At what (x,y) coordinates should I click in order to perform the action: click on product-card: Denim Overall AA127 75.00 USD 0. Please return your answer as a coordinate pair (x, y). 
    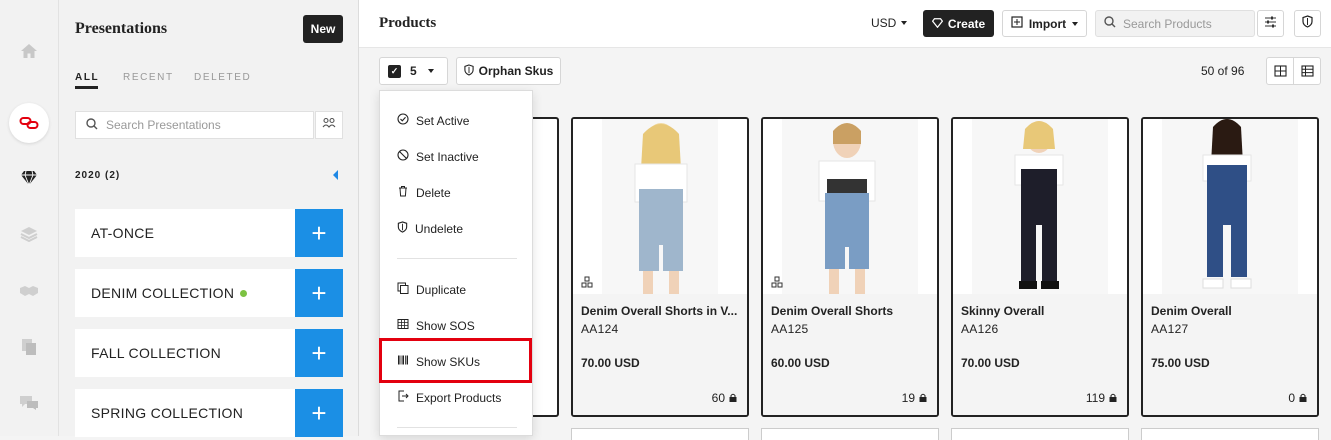
    Looking at the image, I should click on (1230, 267).